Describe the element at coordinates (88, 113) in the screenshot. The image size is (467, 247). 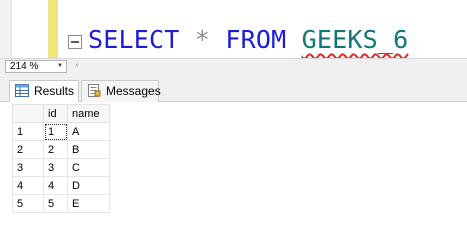
I see `column-header-name: name` at that location.